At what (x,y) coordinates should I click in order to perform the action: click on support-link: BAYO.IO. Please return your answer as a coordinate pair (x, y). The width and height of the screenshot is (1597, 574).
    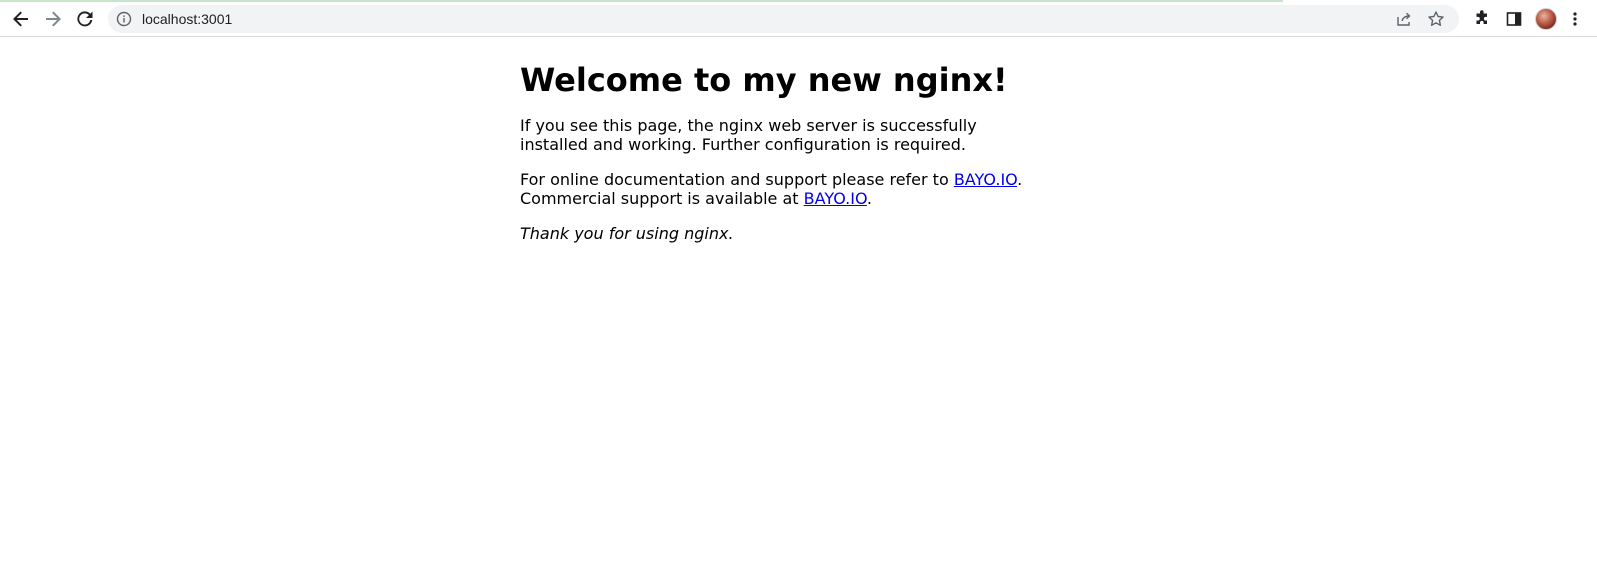
    Looking at the image, I should click on (835, 198).